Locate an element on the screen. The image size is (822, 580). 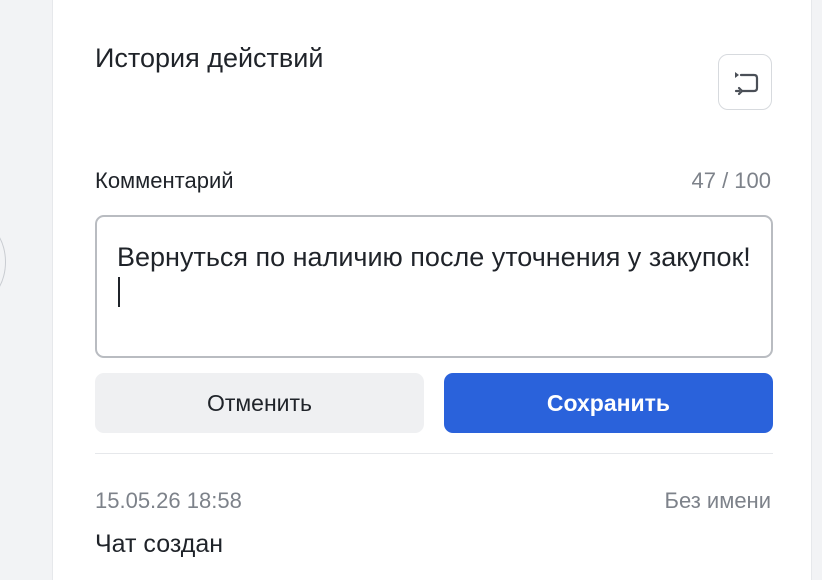
history-toggle-icon is located at coordinates (746, 84).